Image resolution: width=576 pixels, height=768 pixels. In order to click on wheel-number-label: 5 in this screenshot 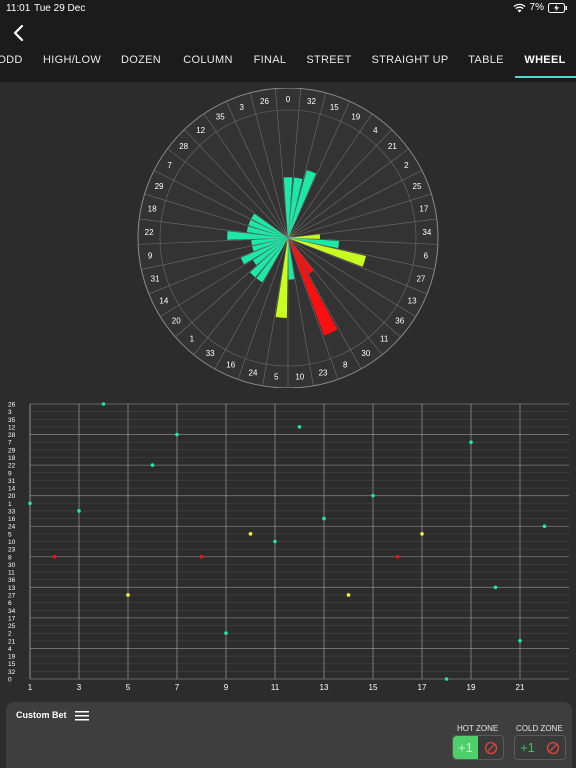, I will do `click(276, 376)`.